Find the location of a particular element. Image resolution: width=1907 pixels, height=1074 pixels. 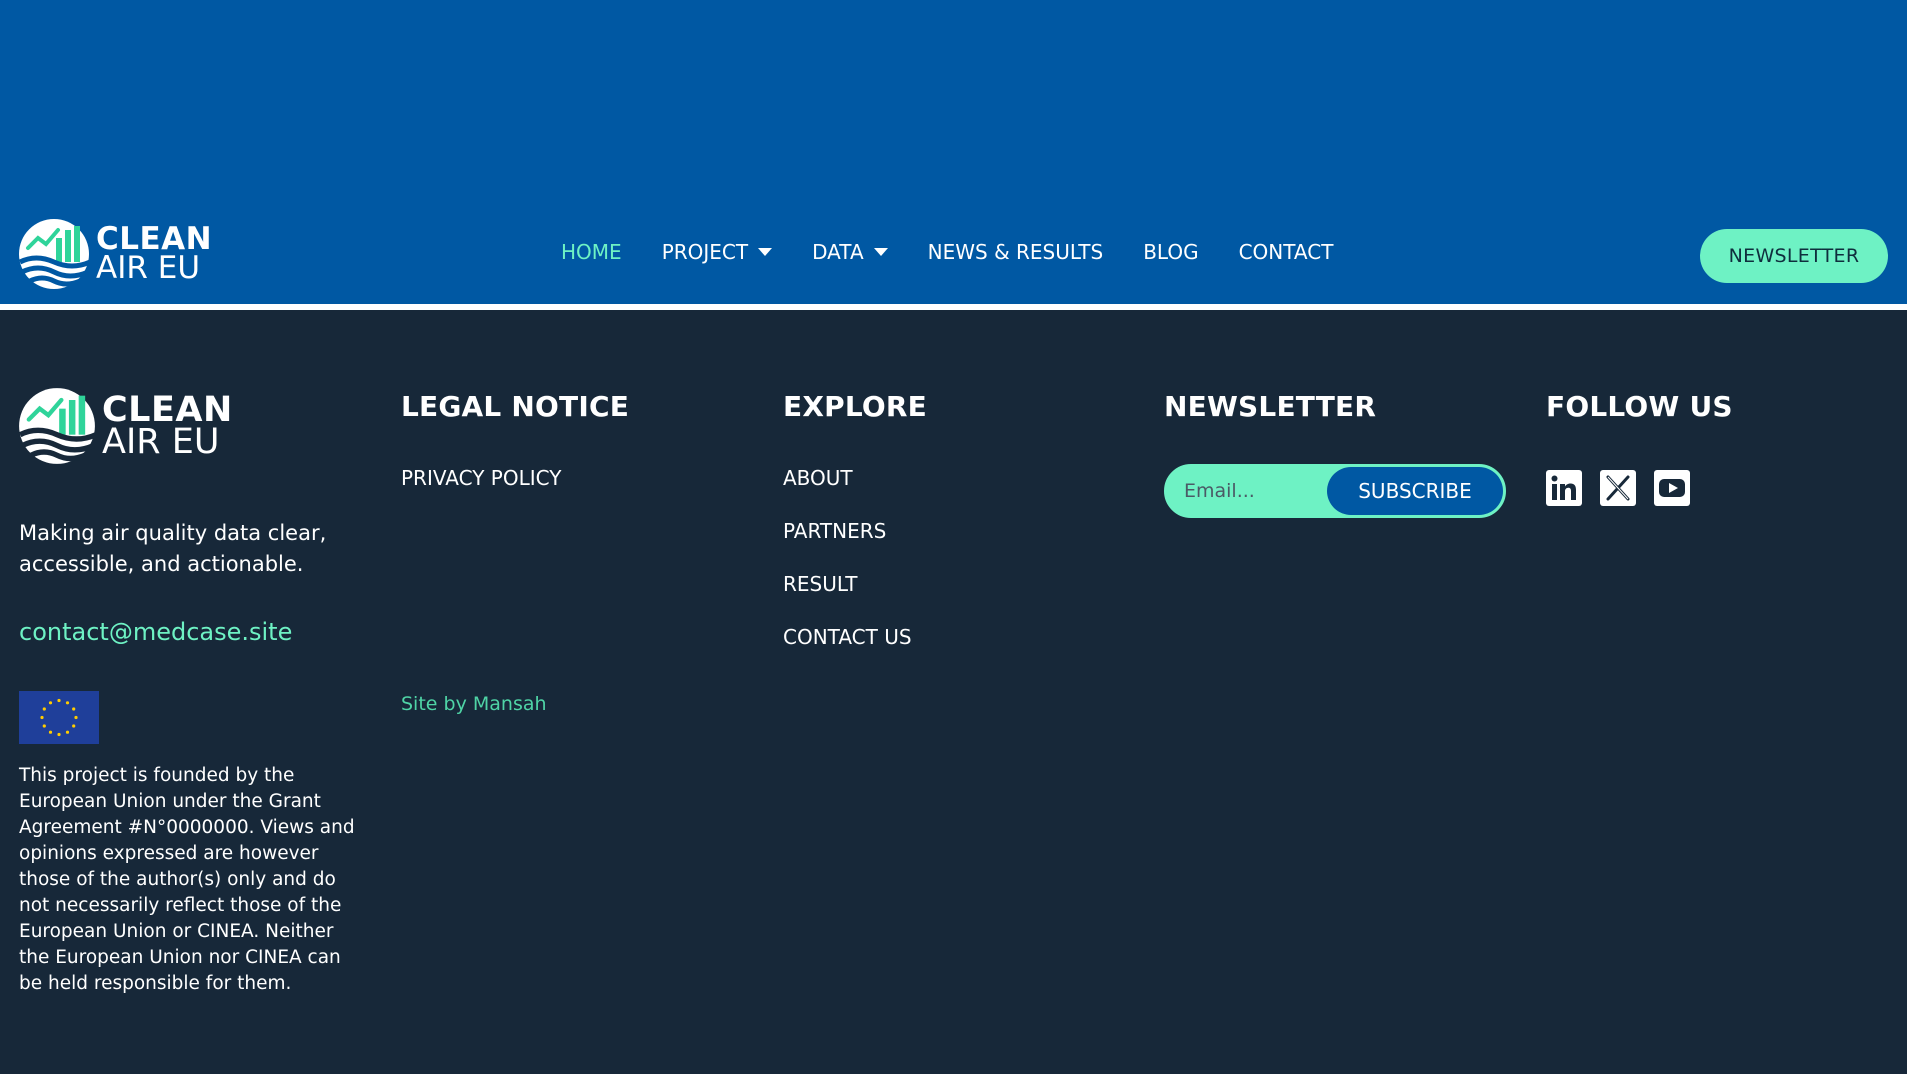

linkedin-icon is located at coordinates (1564, 488).